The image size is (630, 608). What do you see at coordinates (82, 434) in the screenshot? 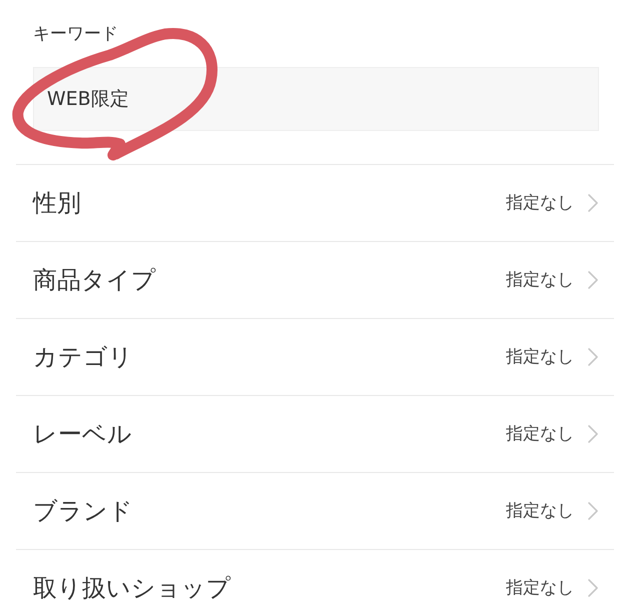
I see `filter-label: レーベル` at bounding box center [82, 434].